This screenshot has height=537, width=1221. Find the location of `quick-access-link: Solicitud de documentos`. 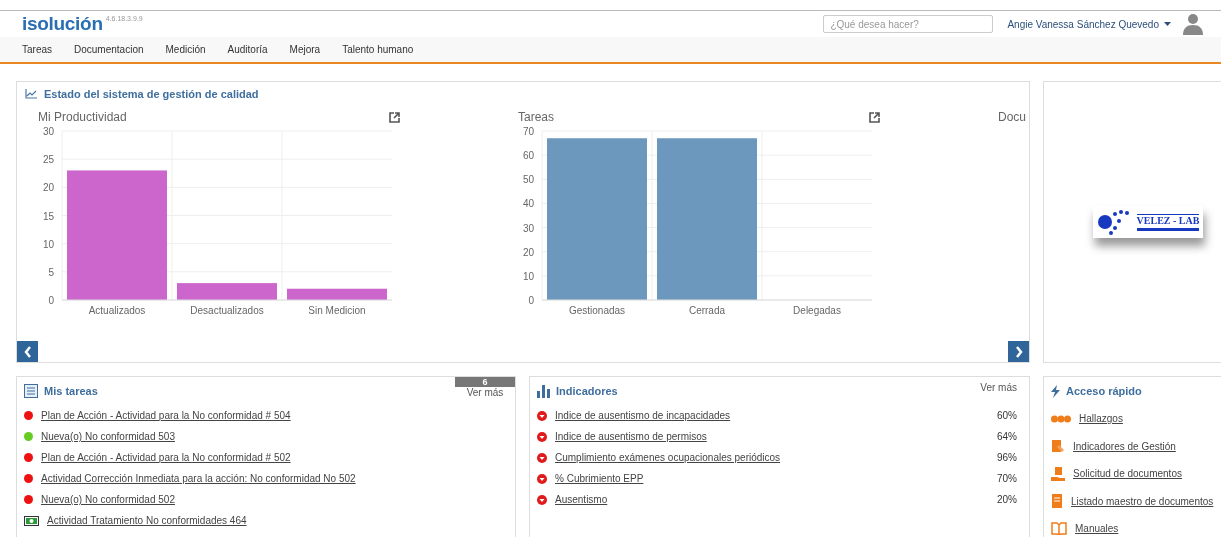

quick-access-link: Solicitud de documentos is located at coordinates (1127, 474).